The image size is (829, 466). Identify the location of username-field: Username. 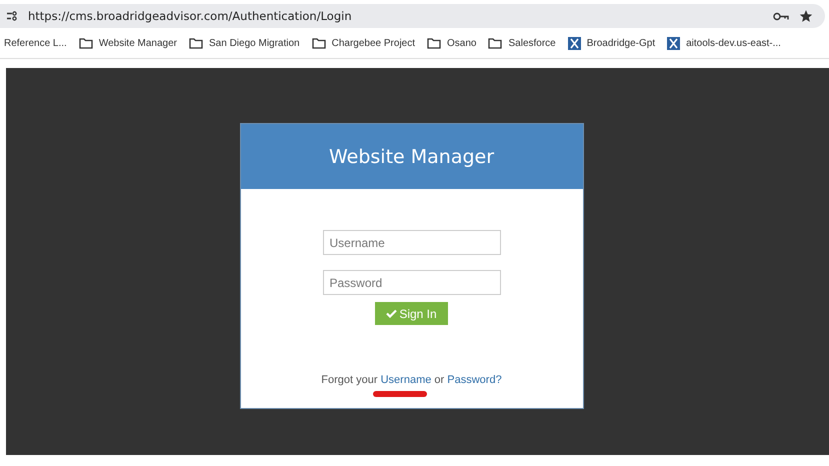
(411, 242).